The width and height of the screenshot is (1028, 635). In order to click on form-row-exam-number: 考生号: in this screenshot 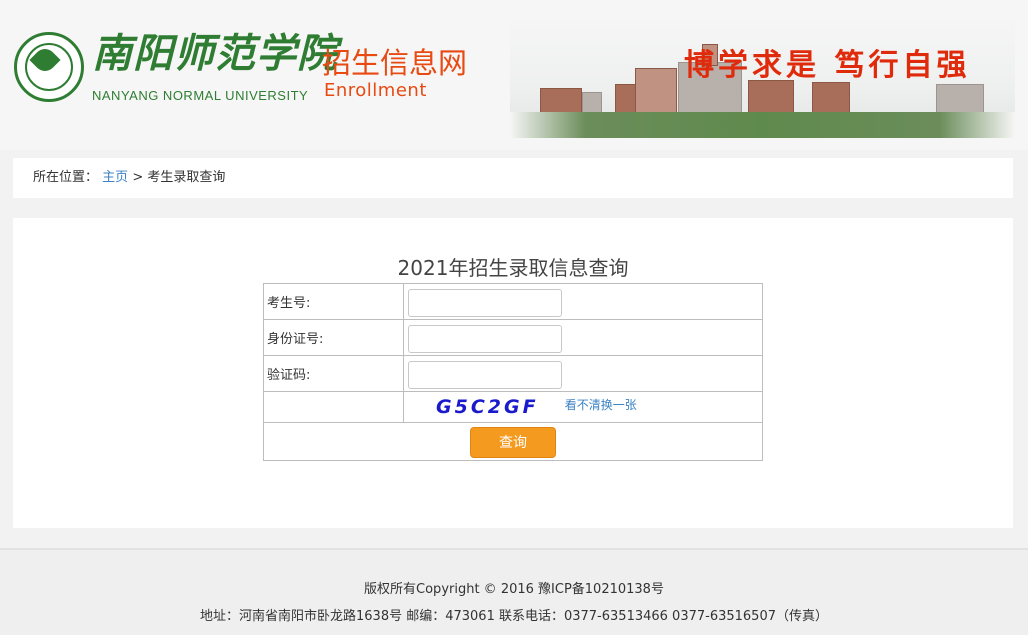, I will do `click(513, 301)`.